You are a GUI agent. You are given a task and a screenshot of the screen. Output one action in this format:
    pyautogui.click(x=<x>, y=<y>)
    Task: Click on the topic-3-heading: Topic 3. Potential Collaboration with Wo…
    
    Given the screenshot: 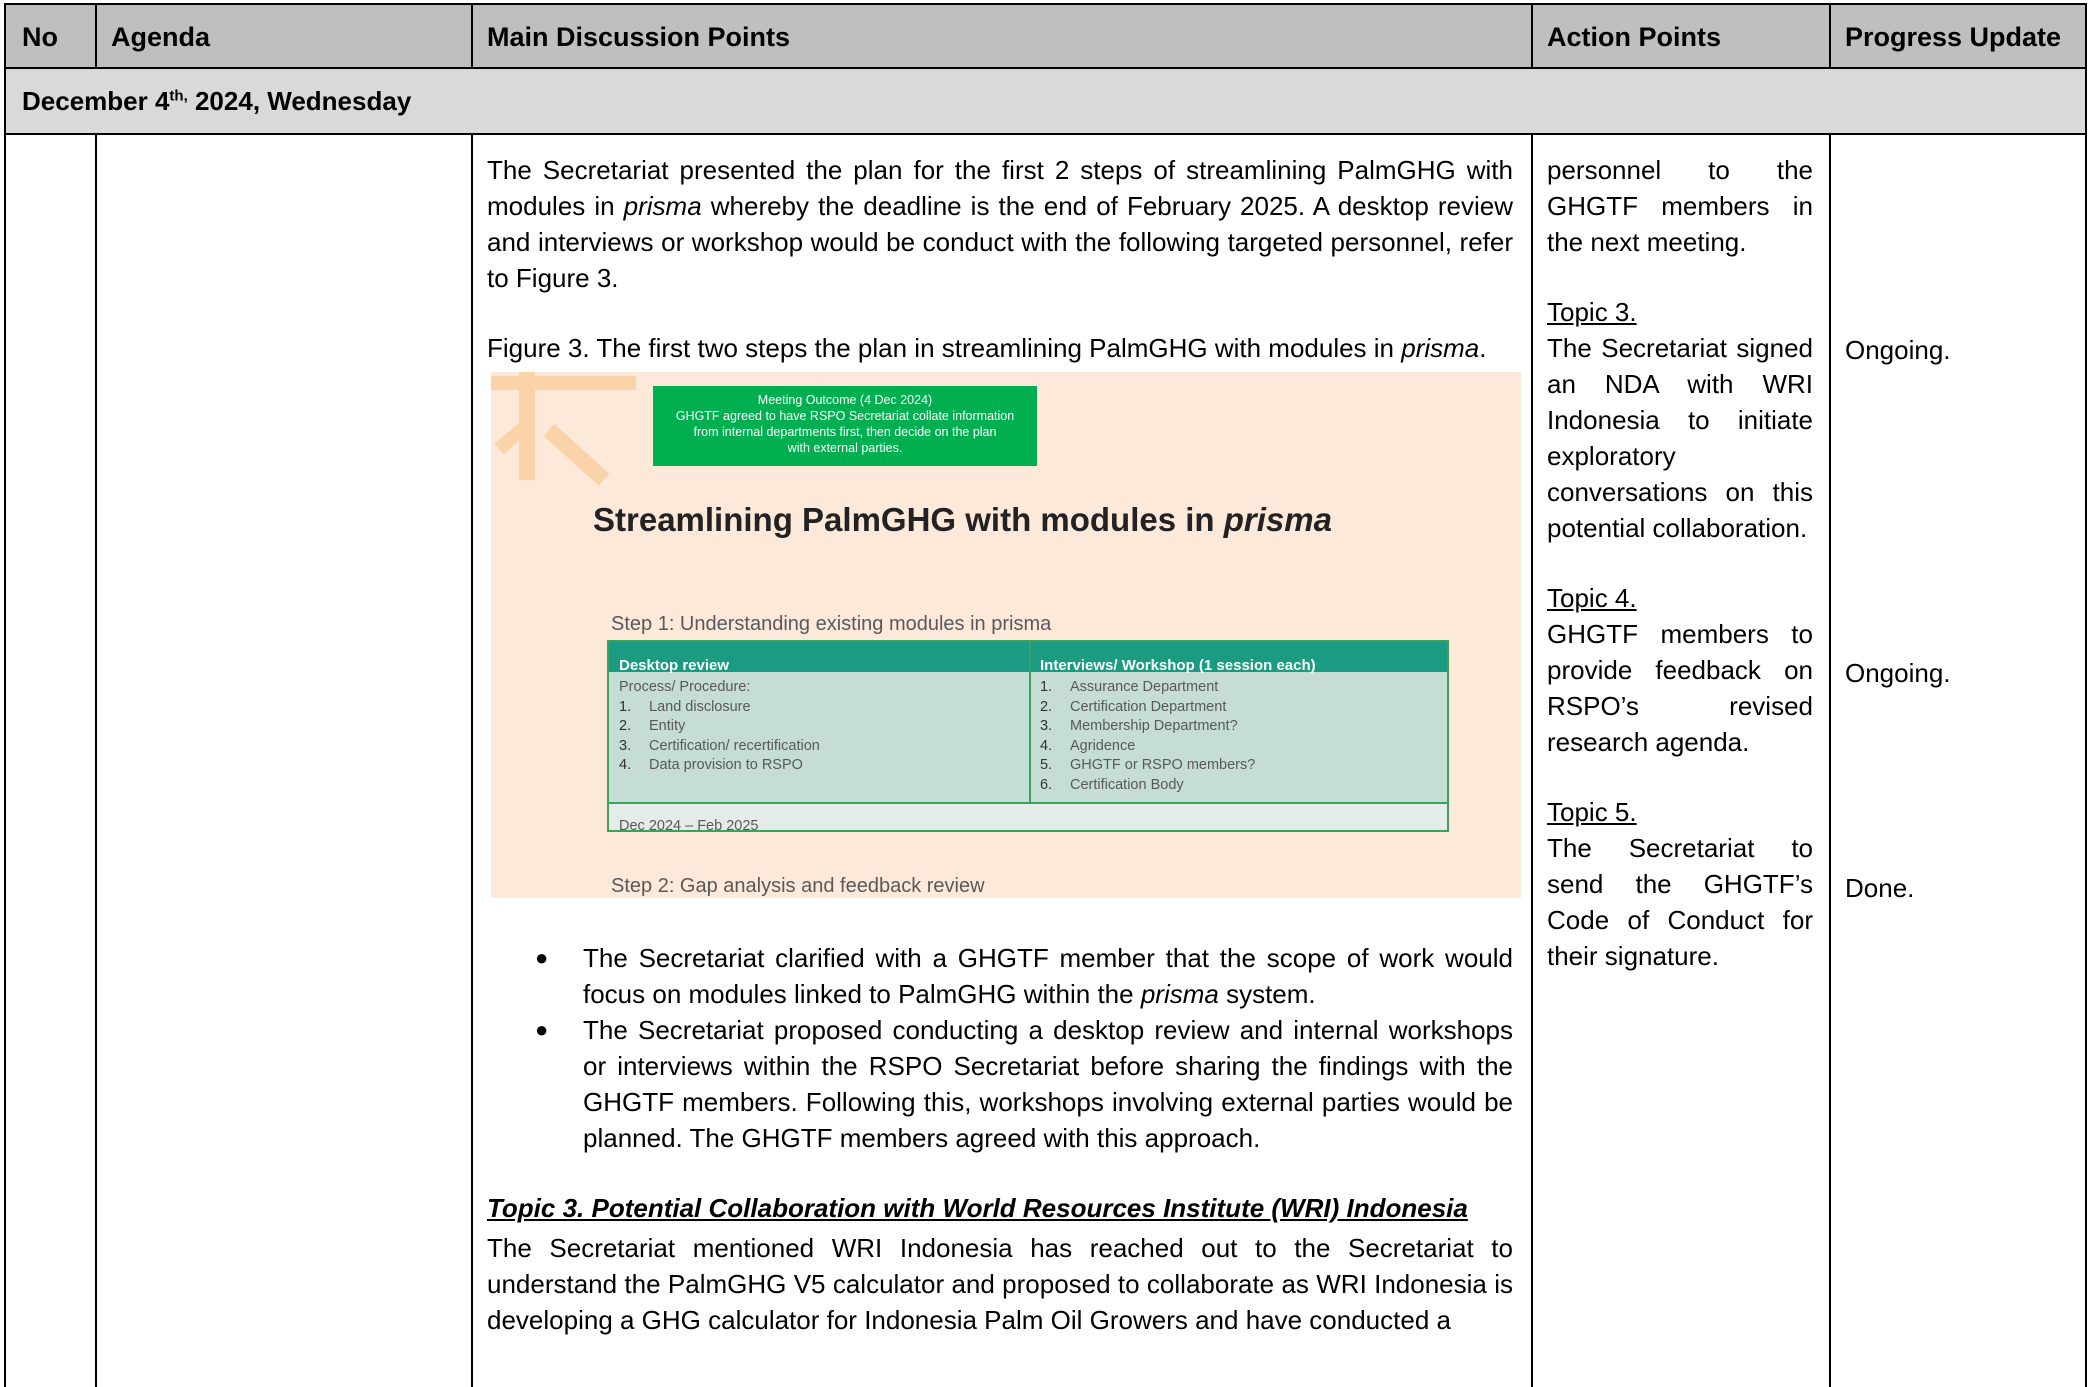 What is the action you would take?
    pyautogui.click(x=977, y=1208)
    